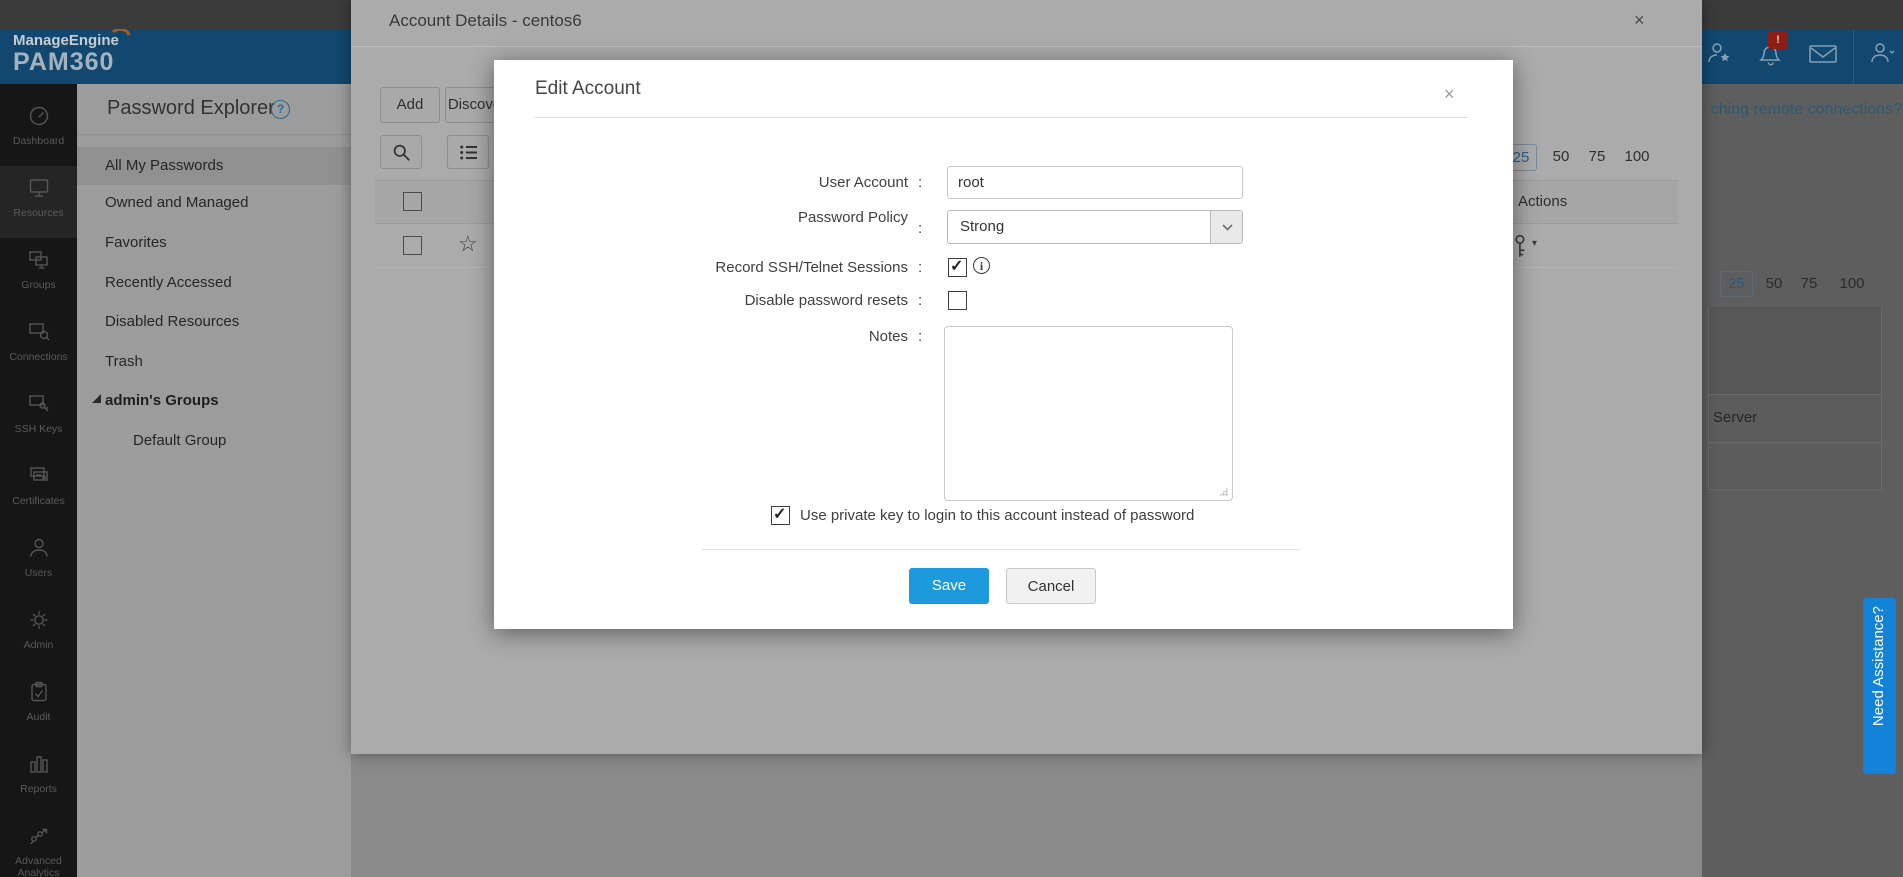 This screenshot has height=877, width=1903. What do you see at coordinates (1026, 46) in the screenshot?
I see `dialog-divider` at bounding box center [1026, 46].